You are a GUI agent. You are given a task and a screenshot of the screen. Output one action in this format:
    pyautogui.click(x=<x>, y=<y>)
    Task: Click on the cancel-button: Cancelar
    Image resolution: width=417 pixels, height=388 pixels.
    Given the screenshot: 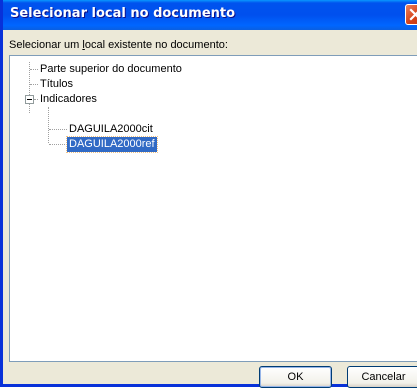 What is the action you would take?
    pyautogui.click(x=382, y=377)
    